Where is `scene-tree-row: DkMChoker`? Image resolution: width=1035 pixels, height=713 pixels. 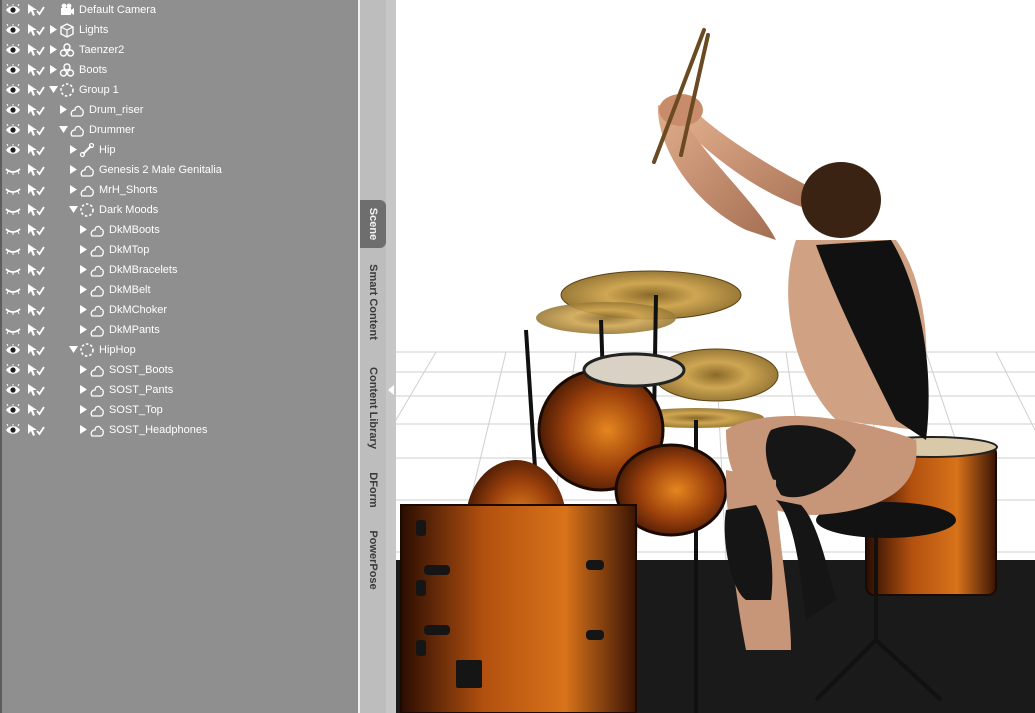
scene-tree-row: DkMChoker is located at coordinates (179, 310).